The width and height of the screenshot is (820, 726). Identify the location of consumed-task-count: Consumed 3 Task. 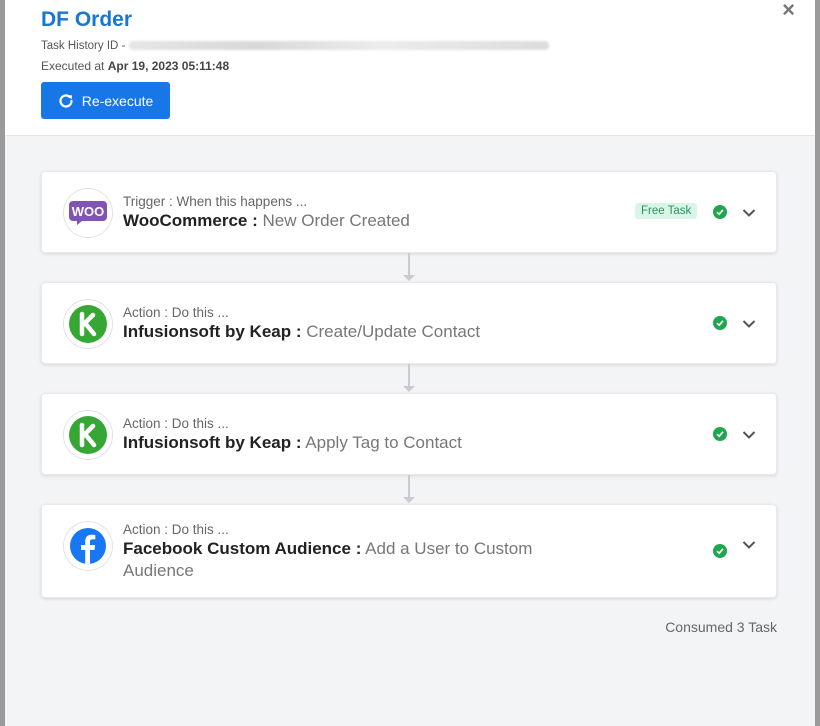
(721, 627).